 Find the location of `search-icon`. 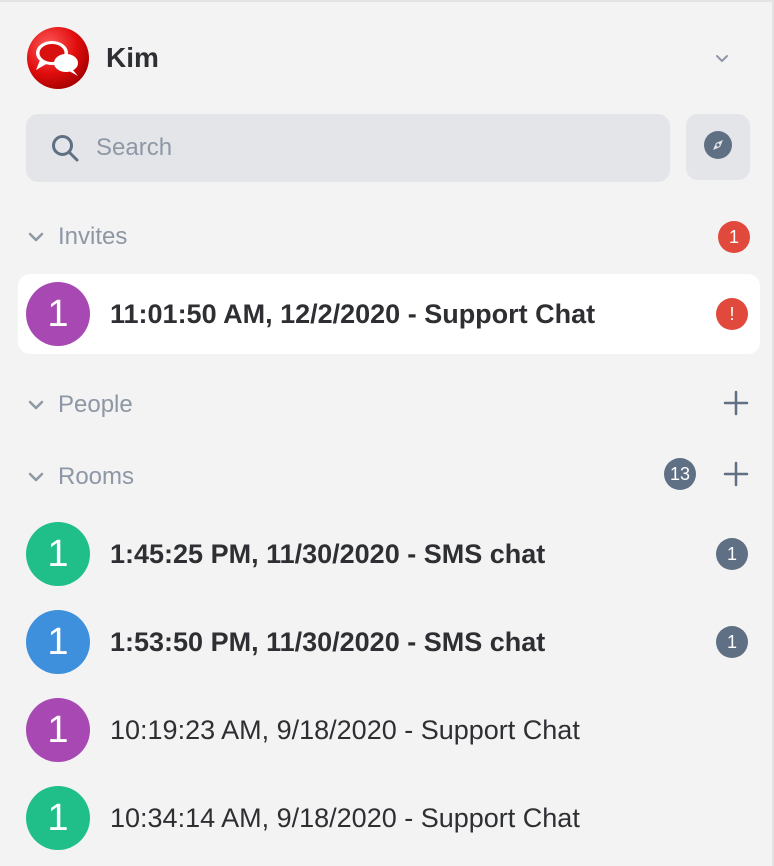

search-icon is located at coordinates (65, 148).